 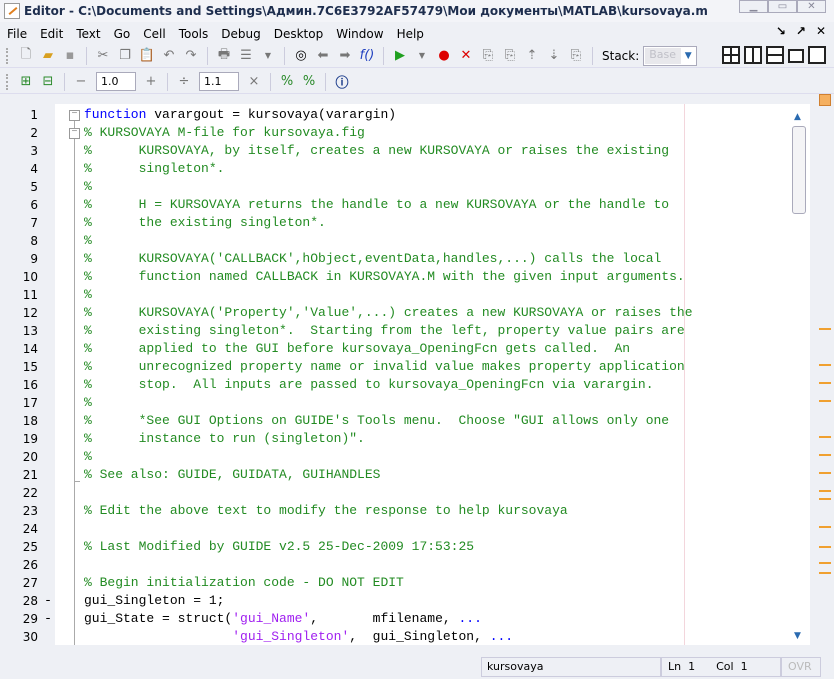 What do you see at coordinates (395, 457) in the screenshot?
I see `code-line: 20%` at bounding box center [395, 457].